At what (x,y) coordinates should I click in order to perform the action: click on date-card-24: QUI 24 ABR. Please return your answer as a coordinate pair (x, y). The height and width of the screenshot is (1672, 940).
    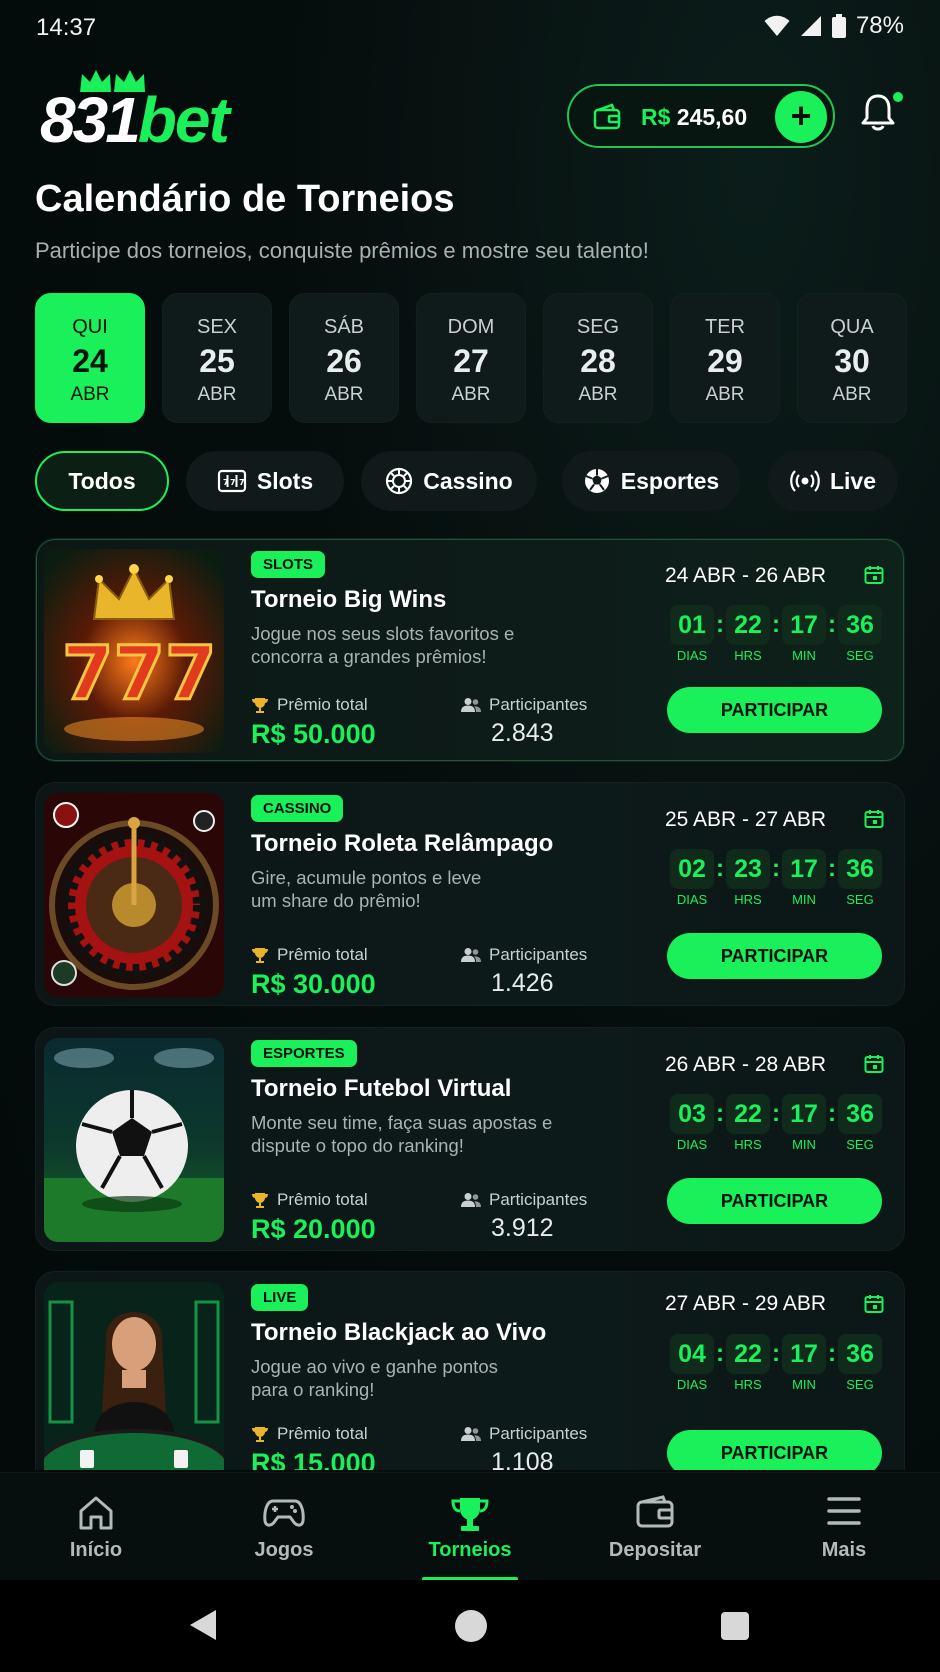
    Looking at the image, I should click on (90, 358).